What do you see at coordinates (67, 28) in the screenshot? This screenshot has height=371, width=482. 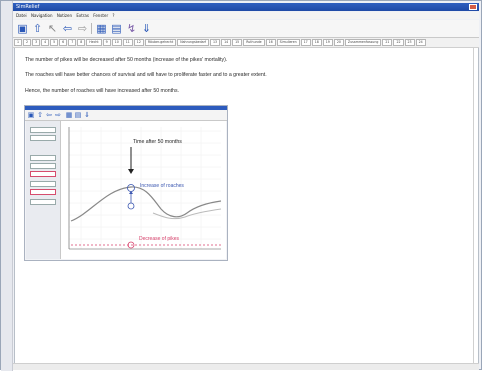 I see `back-icon: ⇦` at bounding box center [67, 28].